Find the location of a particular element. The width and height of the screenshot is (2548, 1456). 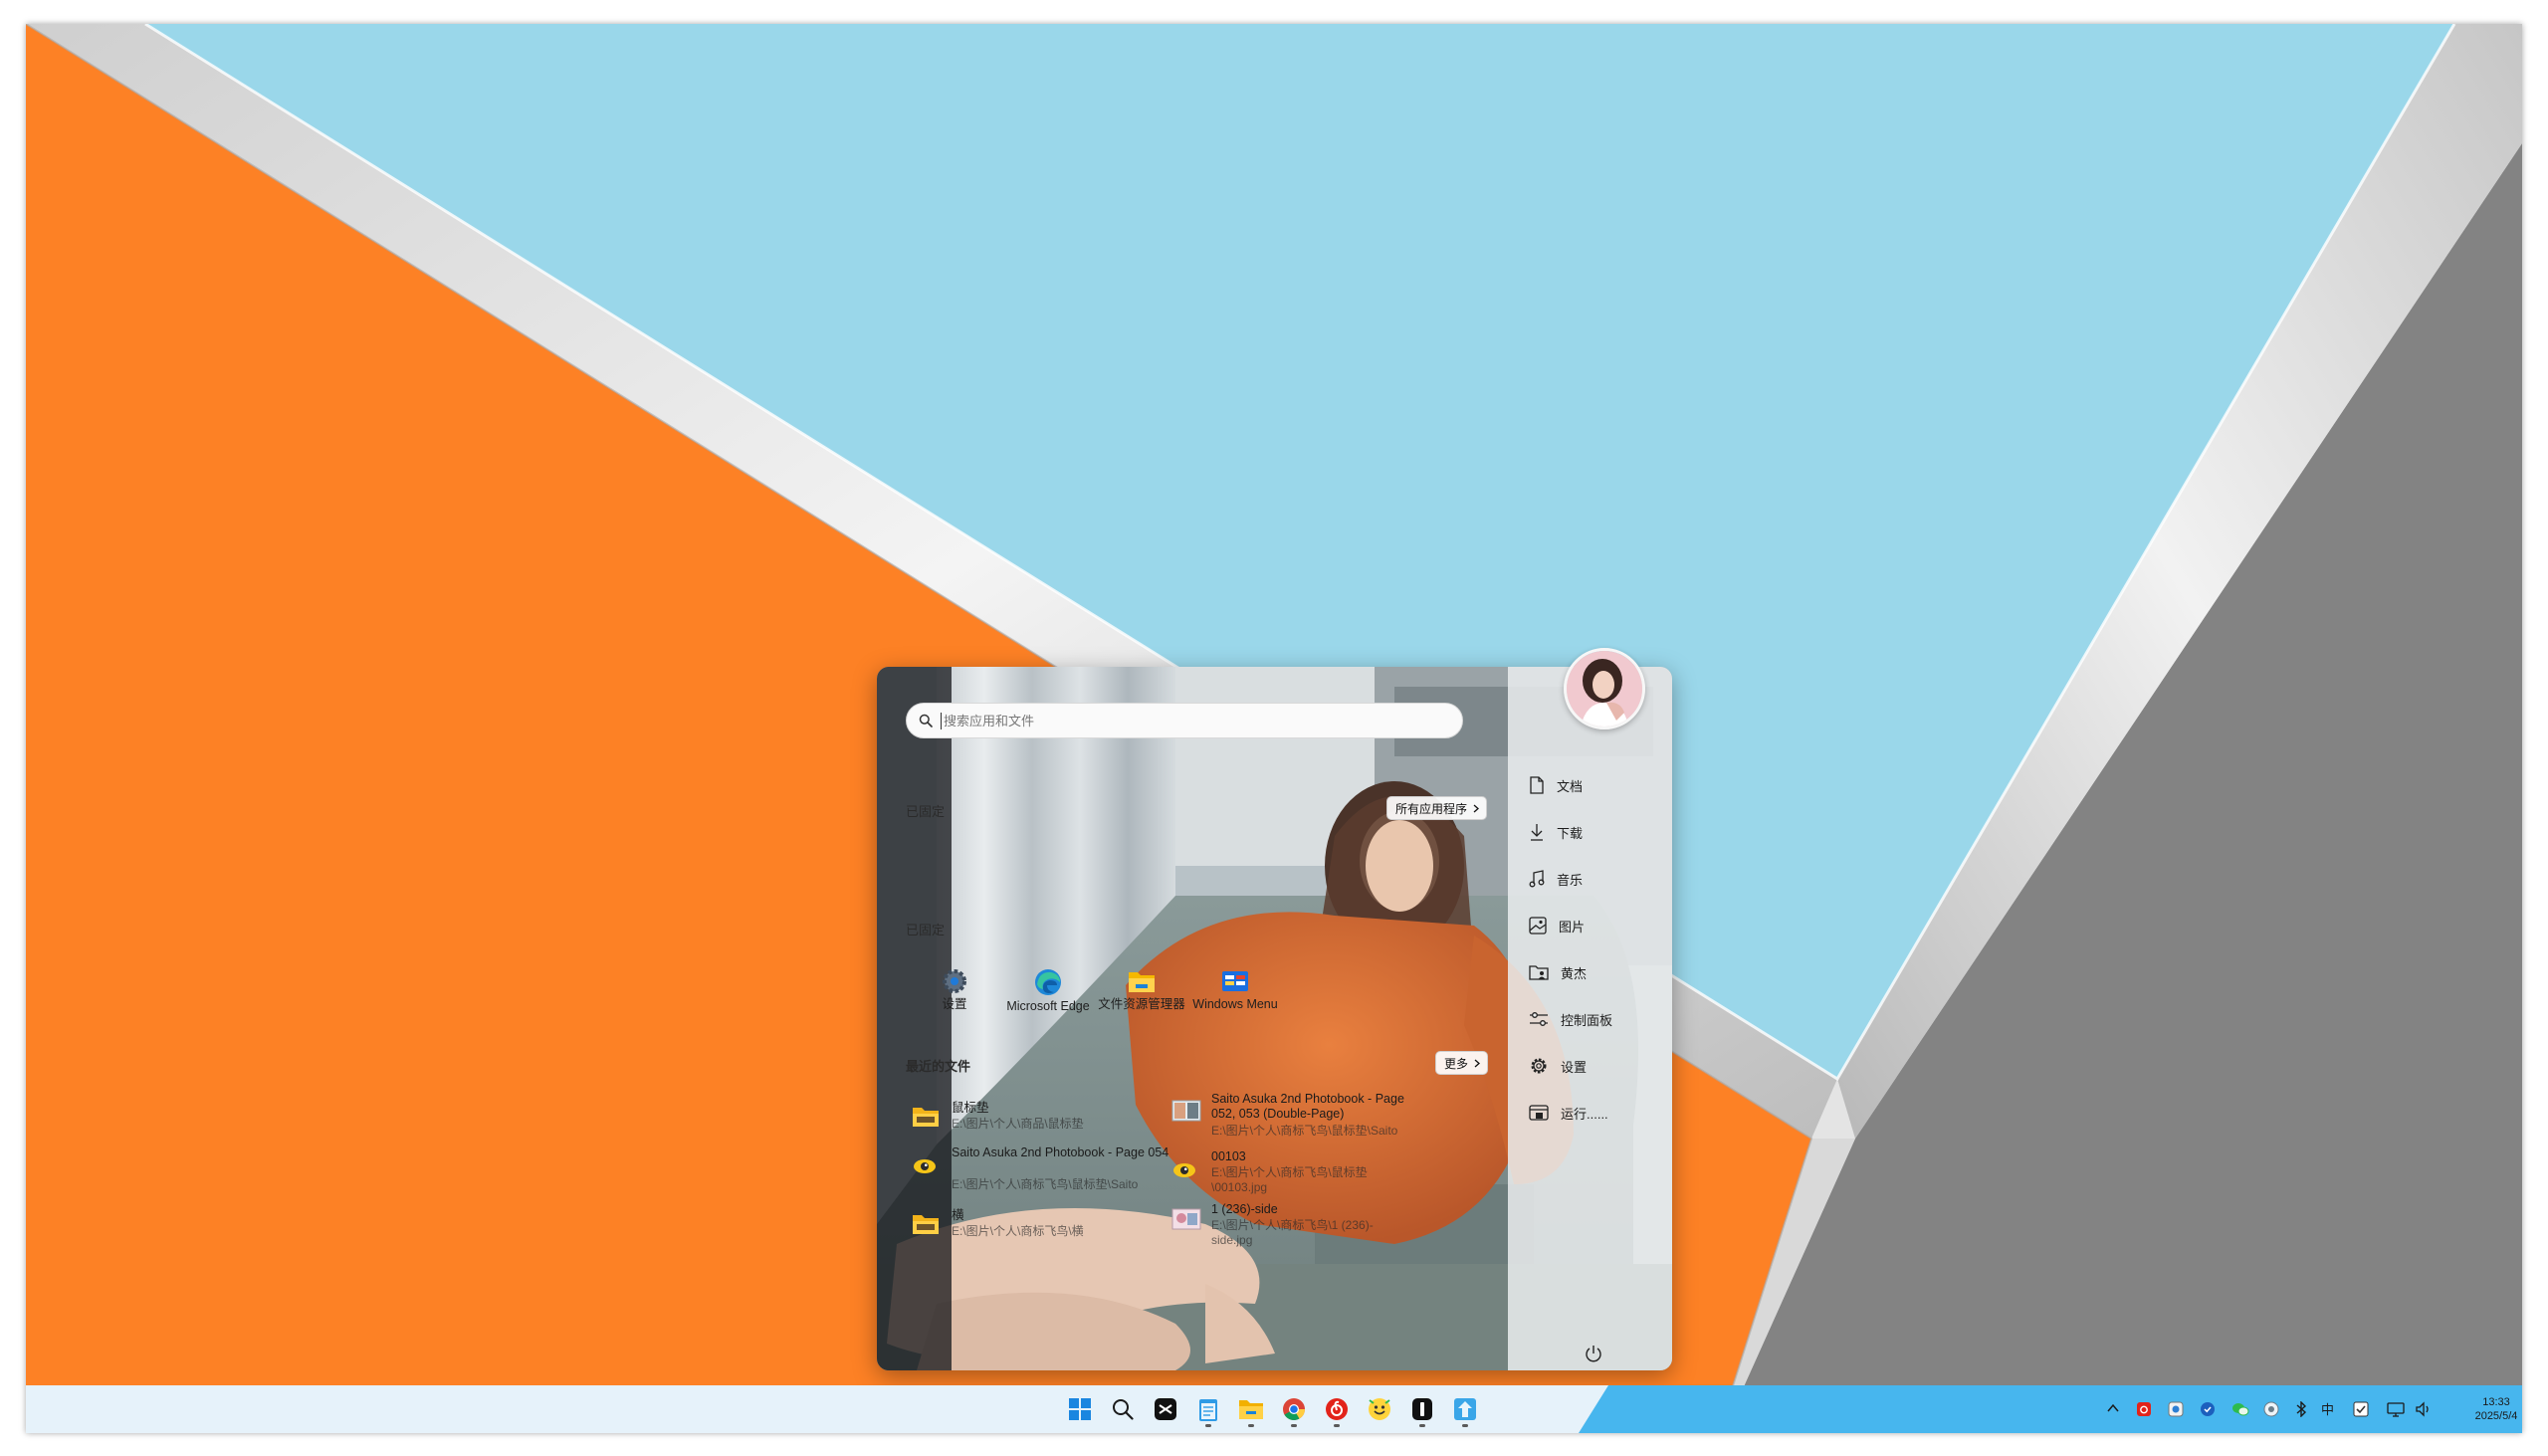

download-icon is located at coordinates (1537, 832).